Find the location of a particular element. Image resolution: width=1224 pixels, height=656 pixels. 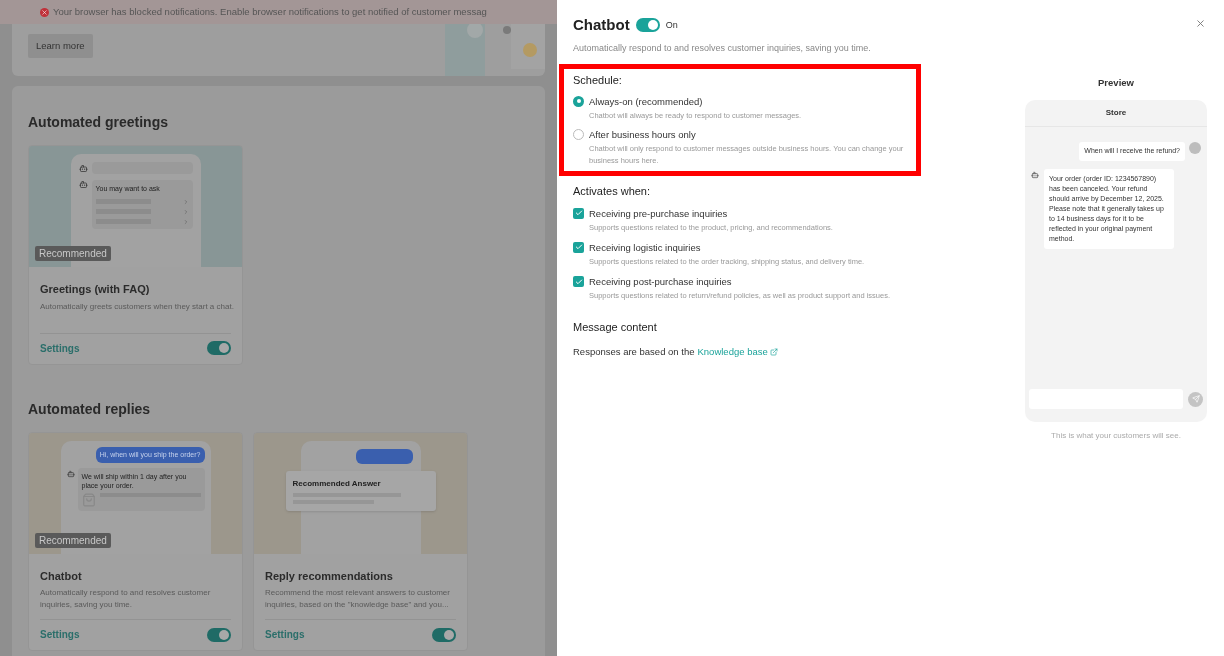

option-label: Always-on (recommended) is located at coordinates (646, 101).